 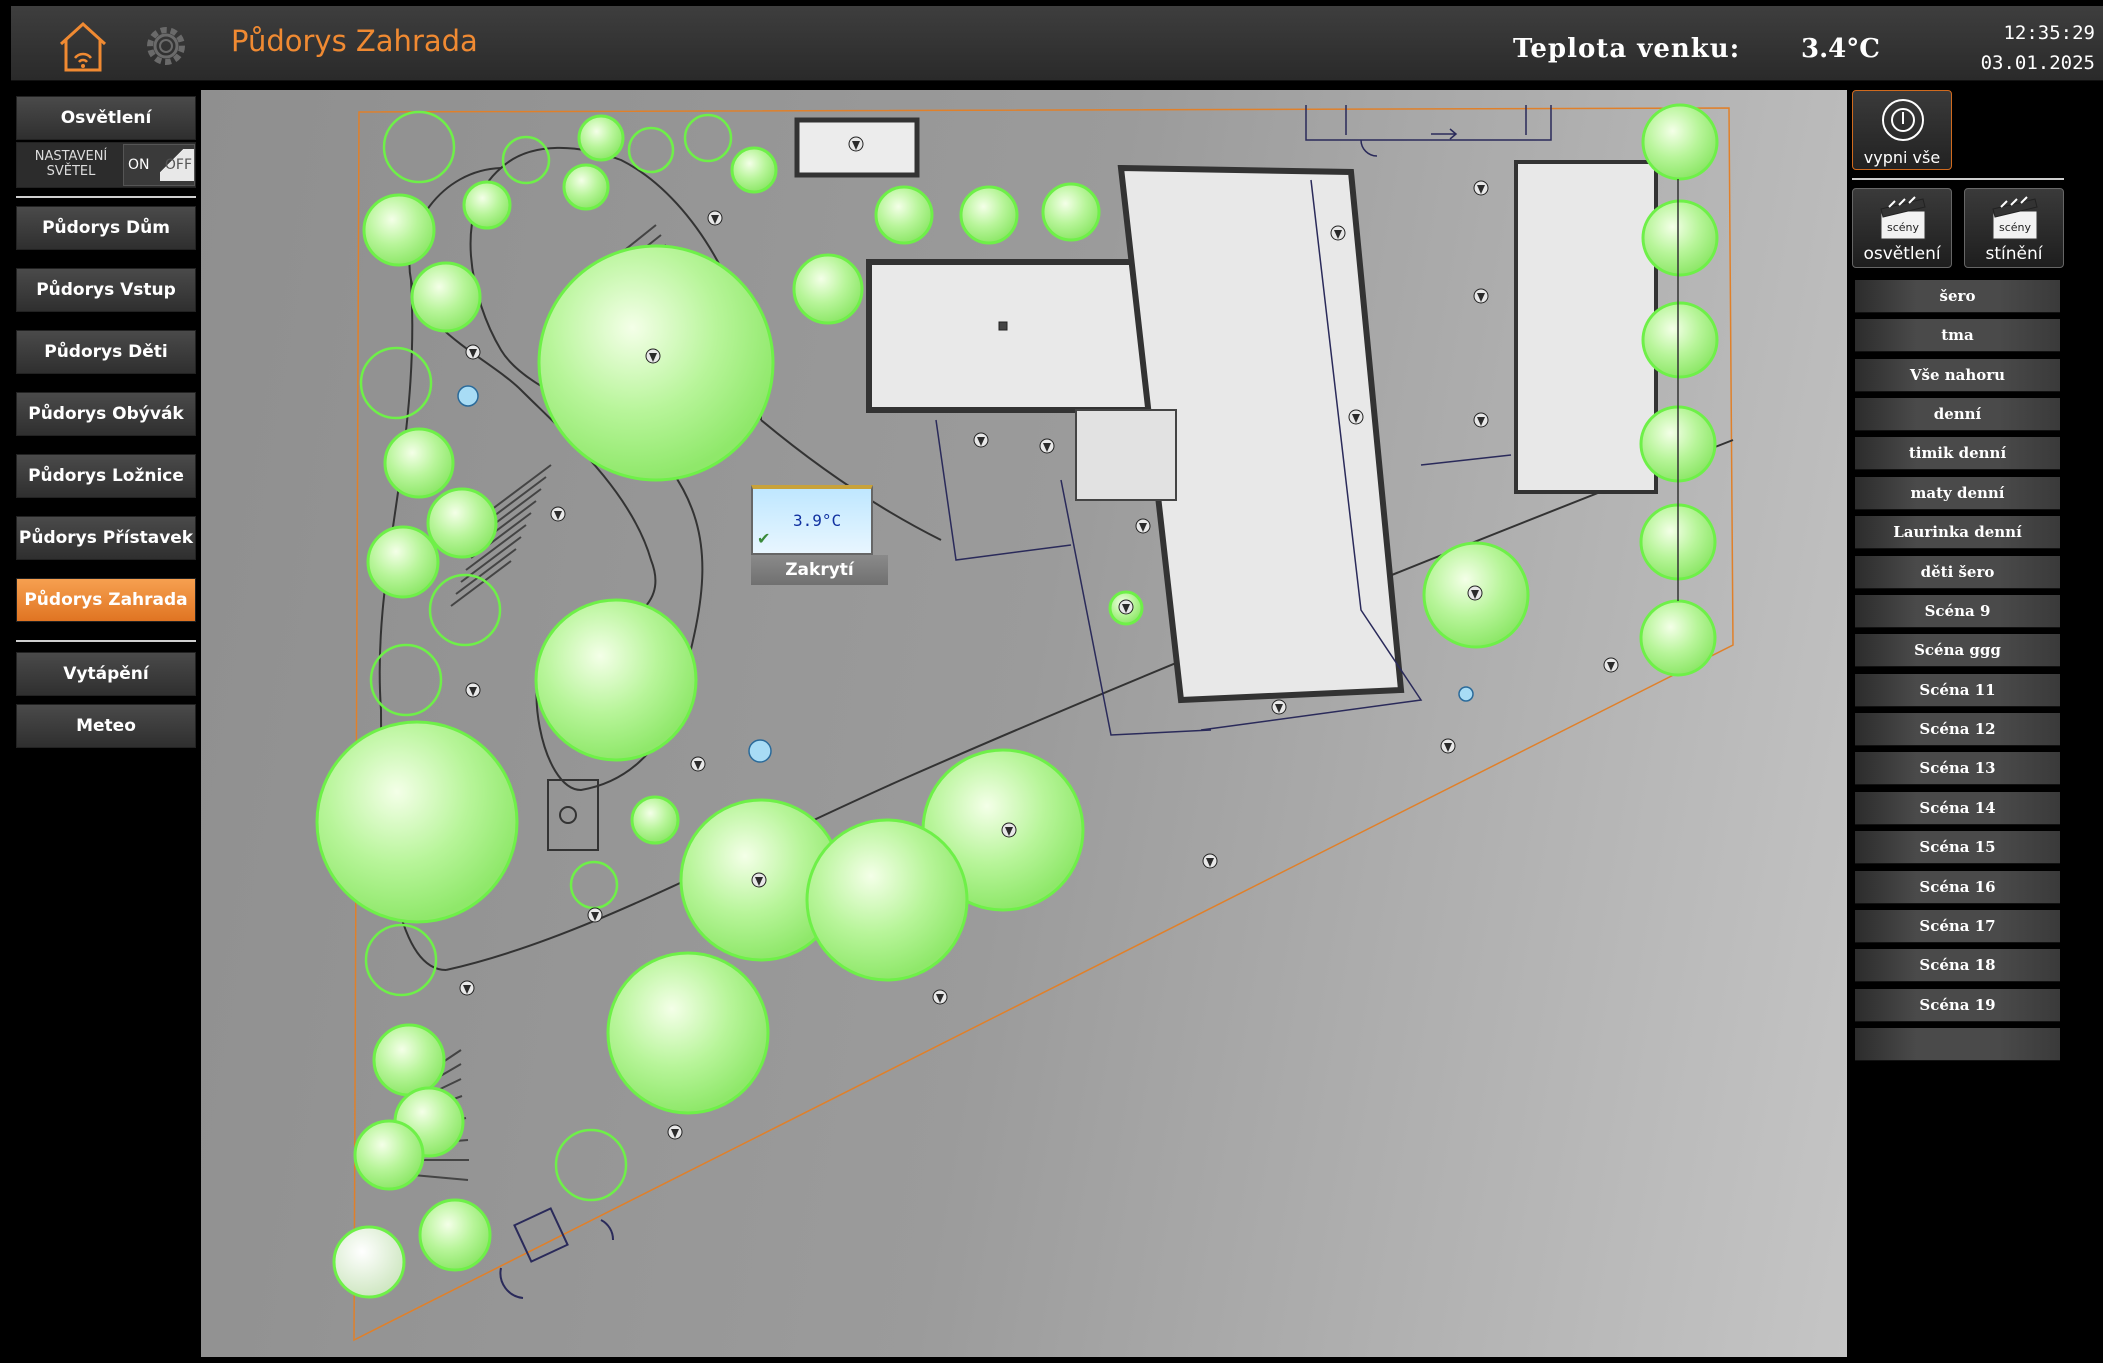 I want to click on nav-osvetleni: Osvětlení, so click(x=106, y=118).